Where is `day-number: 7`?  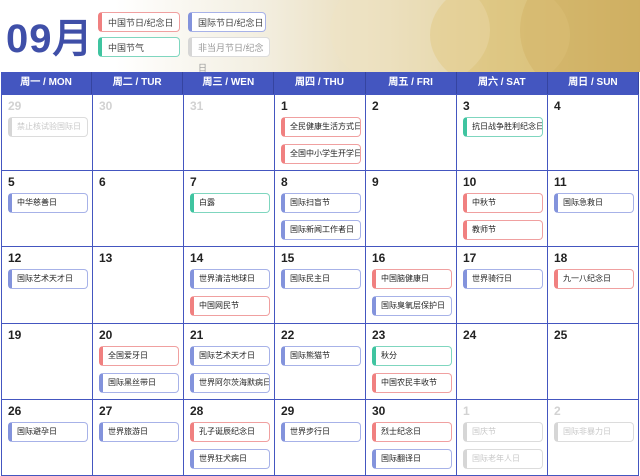 day-number: 7 is located at coordinates (193, 182).